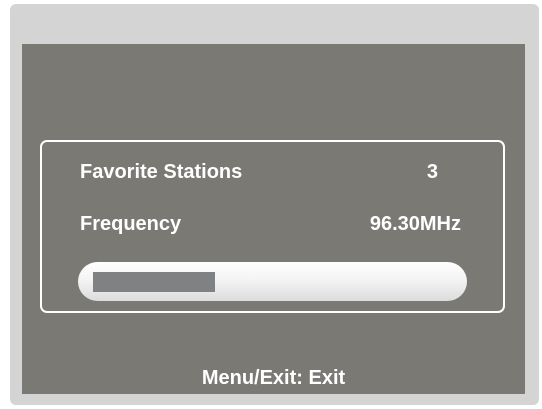 The height and width of the screenshot is (409, 542). What do you see at coordinates (131, 224) in the screenshot?
I see `frequency-label: Frequency` at bounding box center [131, 224].